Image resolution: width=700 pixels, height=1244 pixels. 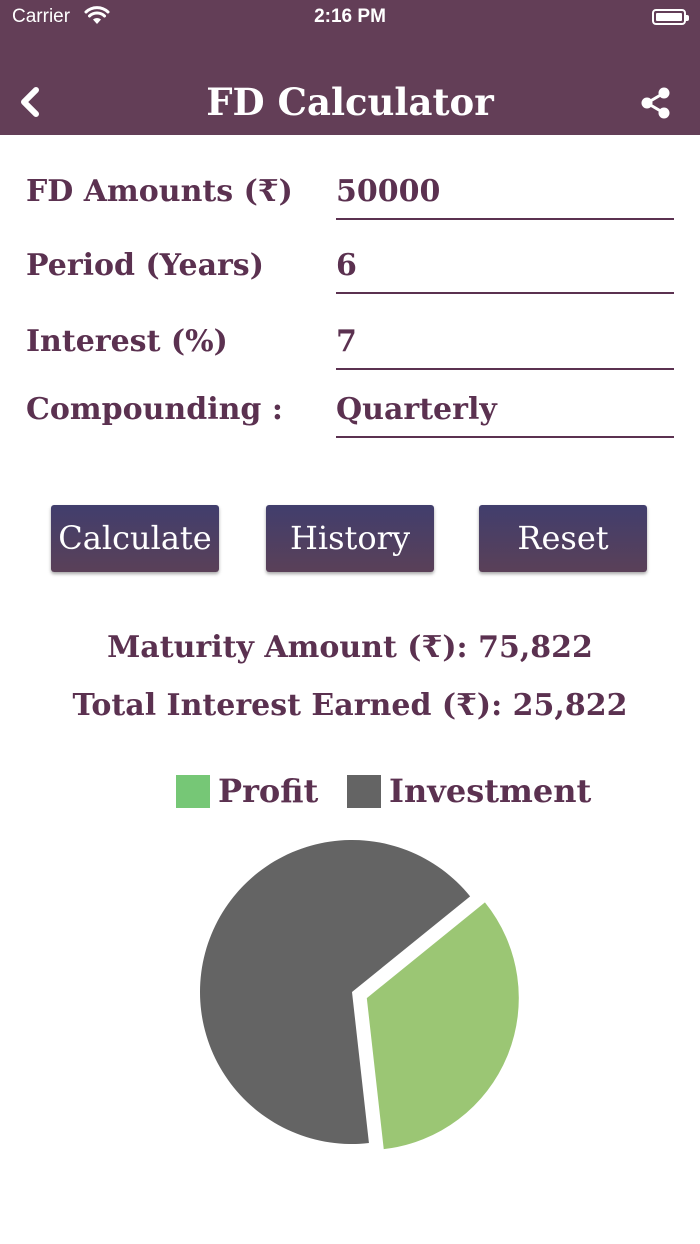 What do you see at coordinates (350, 538) in the screenshot?
I see `history-button: History` at bounding box center [350, 538].